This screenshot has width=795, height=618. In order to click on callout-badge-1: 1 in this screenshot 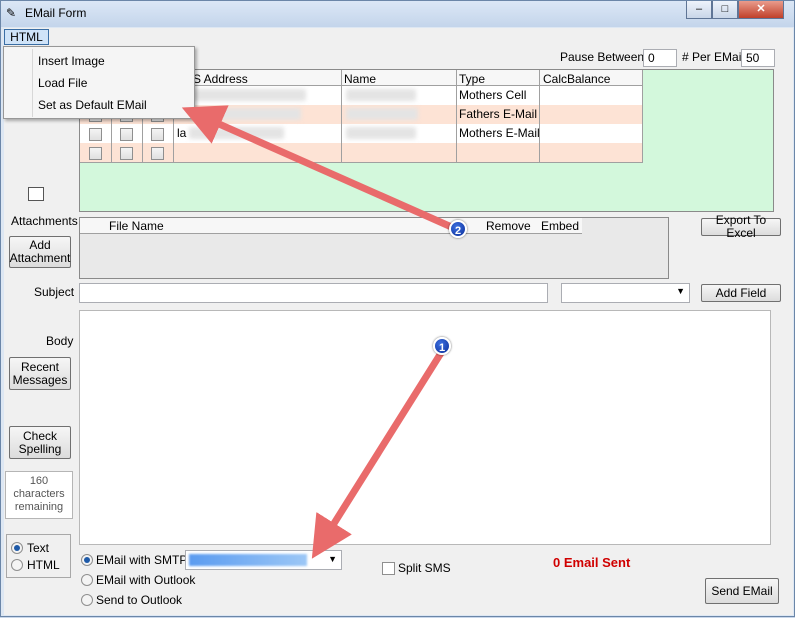, I will do `click(442, 346)`.